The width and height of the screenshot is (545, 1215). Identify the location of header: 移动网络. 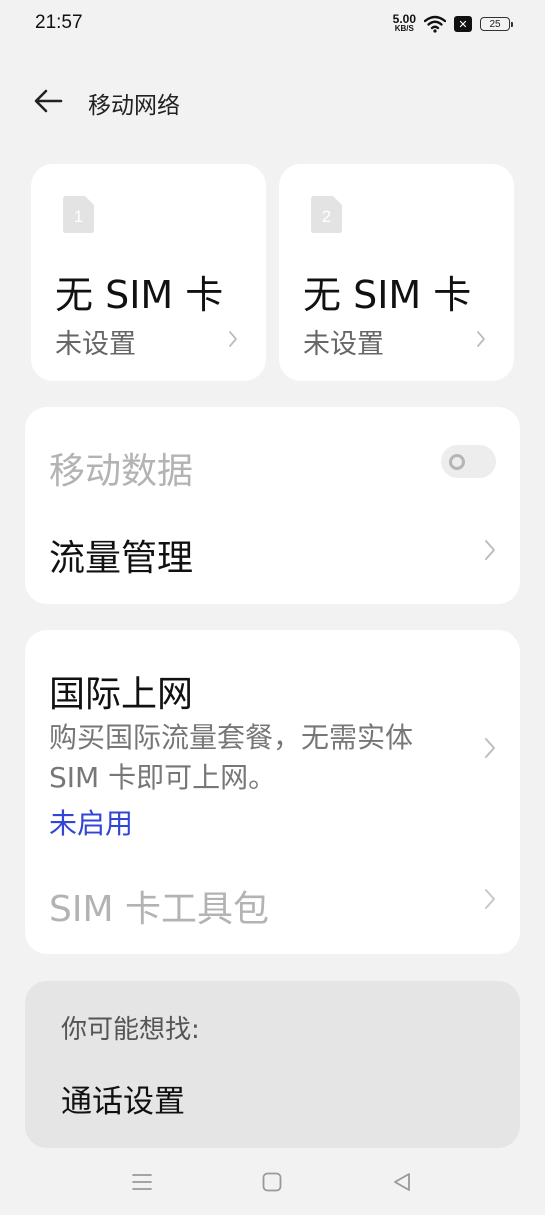
(272, 101).